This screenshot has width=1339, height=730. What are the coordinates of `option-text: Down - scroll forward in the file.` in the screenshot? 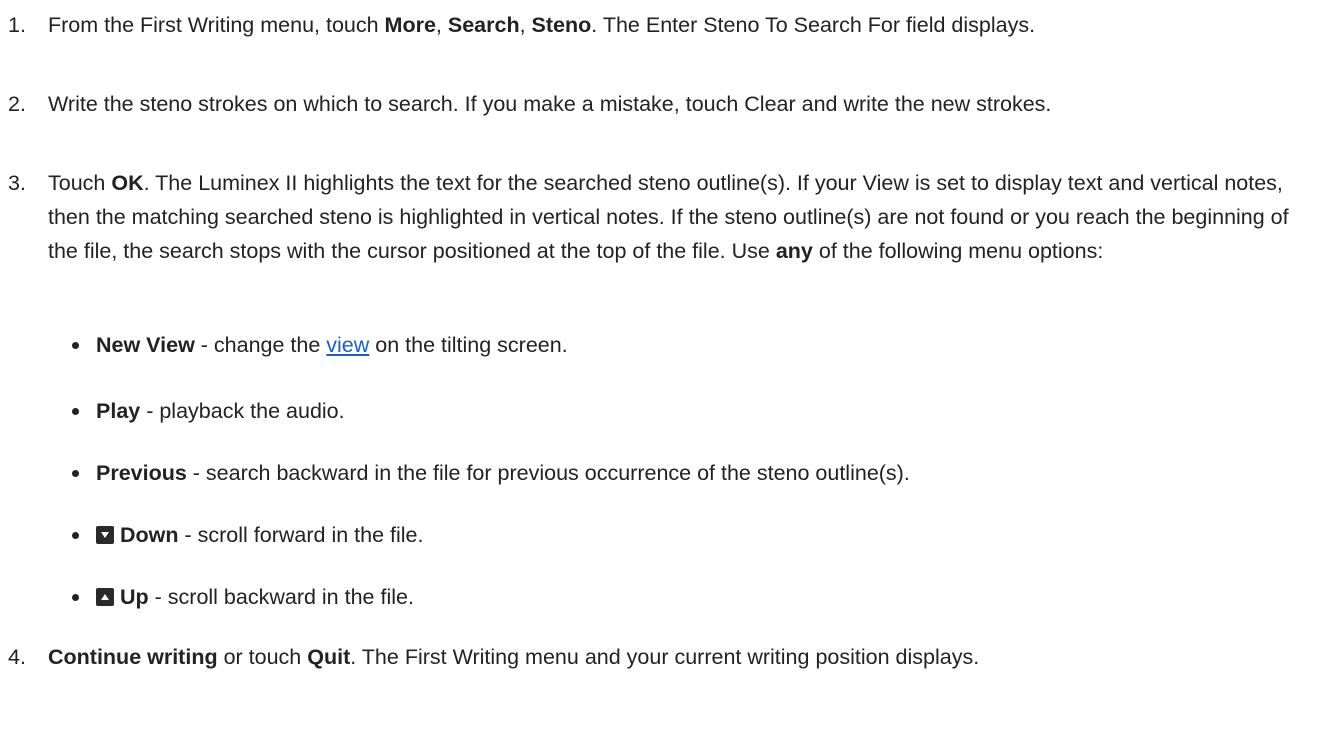 It's located at (259, 535).